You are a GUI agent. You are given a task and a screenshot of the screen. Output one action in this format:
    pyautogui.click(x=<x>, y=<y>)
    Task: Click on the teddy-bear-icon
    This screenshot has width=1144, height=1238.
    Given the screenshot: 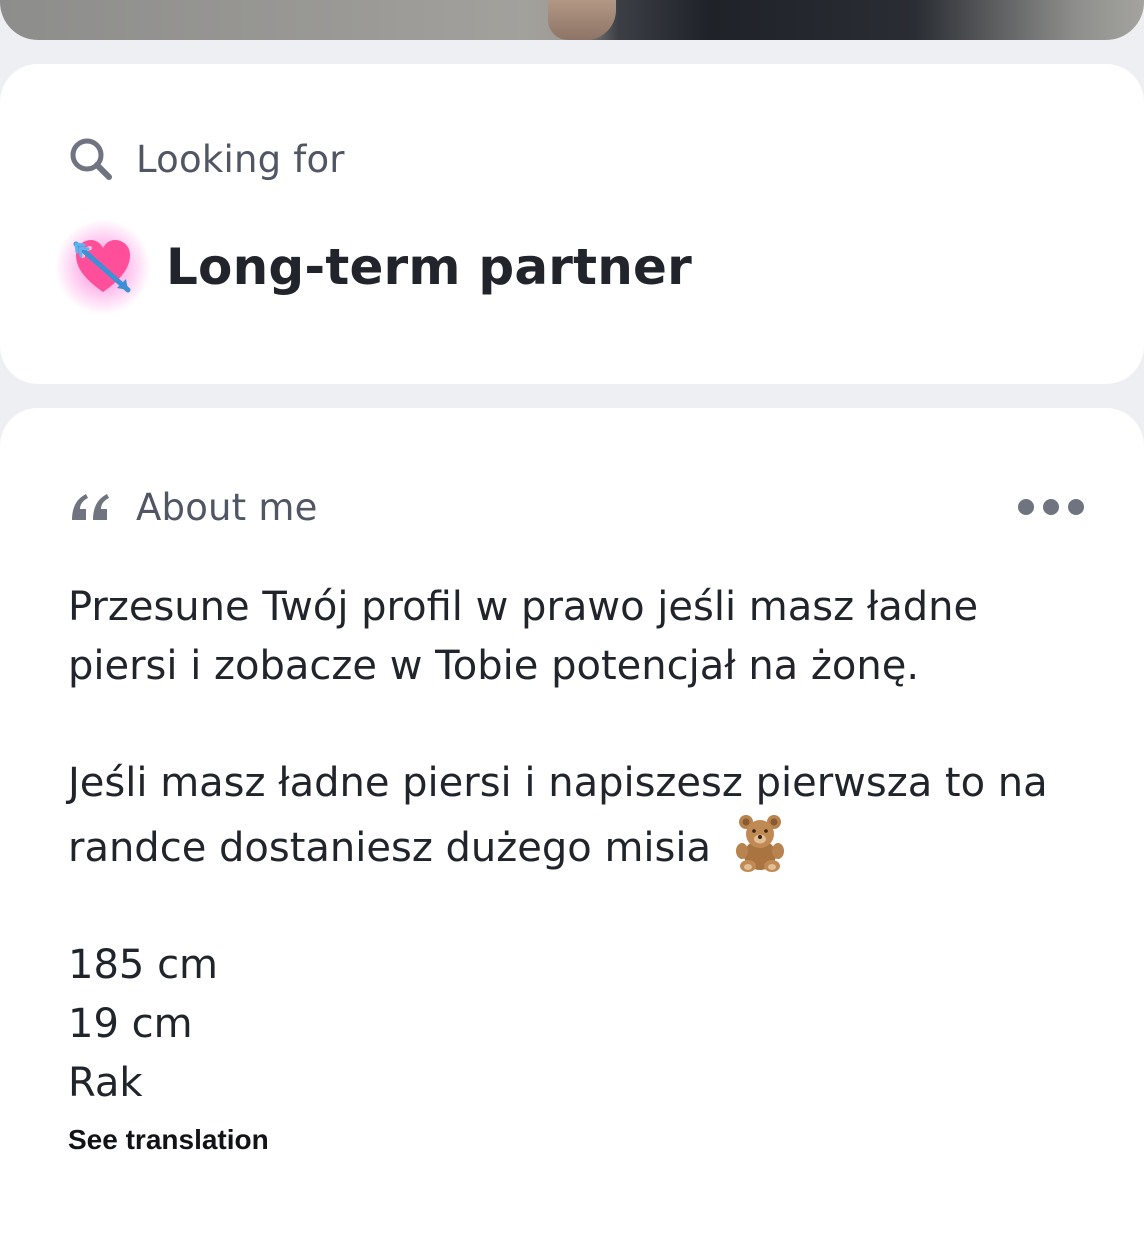 What is the action you would take?
    pyautogui.click(x=760, y=843)
    